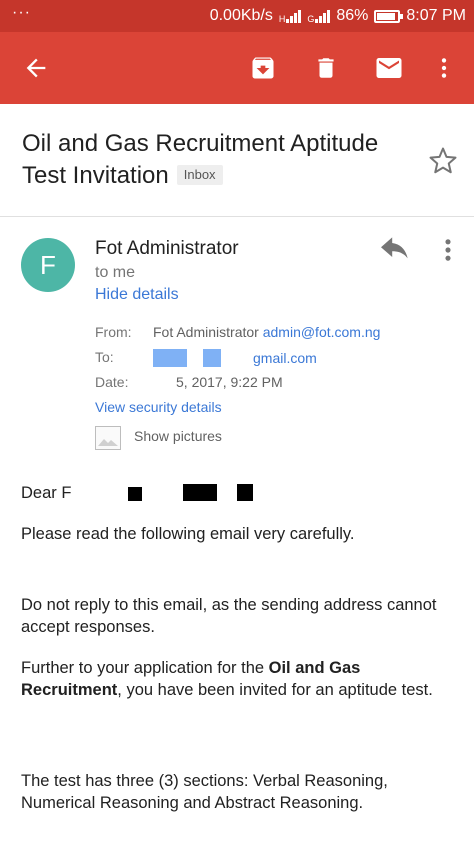 Image resolution: width=474 pixels, height=842 pixels. I want to click on archive-icon, so click(263, 68).